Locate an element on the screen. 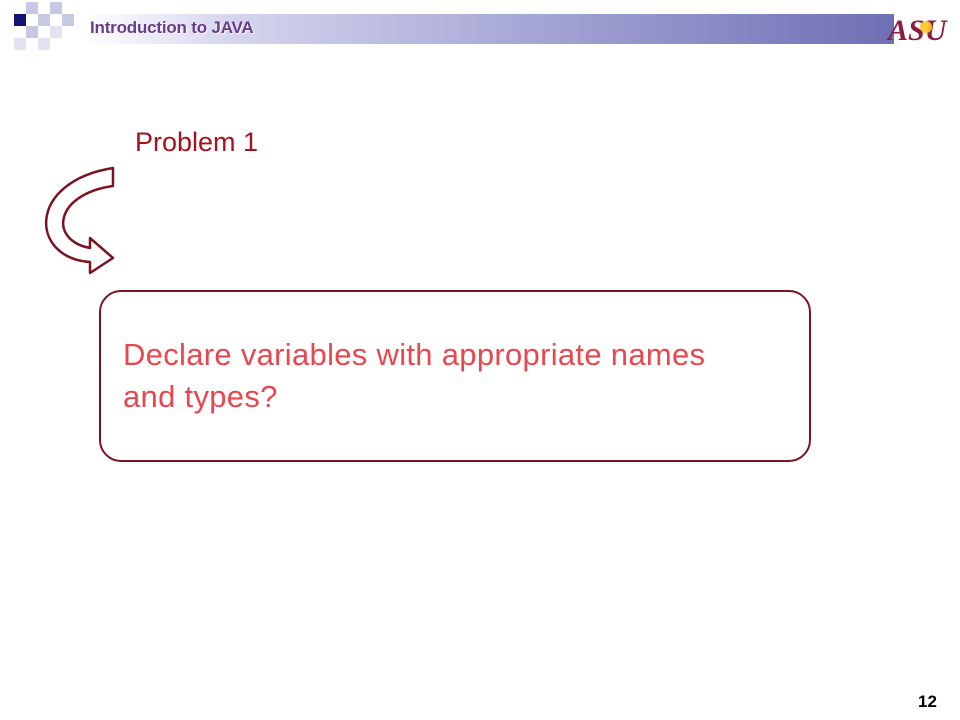  problem-label: Problem 1 is located at coordinates (197, 142).